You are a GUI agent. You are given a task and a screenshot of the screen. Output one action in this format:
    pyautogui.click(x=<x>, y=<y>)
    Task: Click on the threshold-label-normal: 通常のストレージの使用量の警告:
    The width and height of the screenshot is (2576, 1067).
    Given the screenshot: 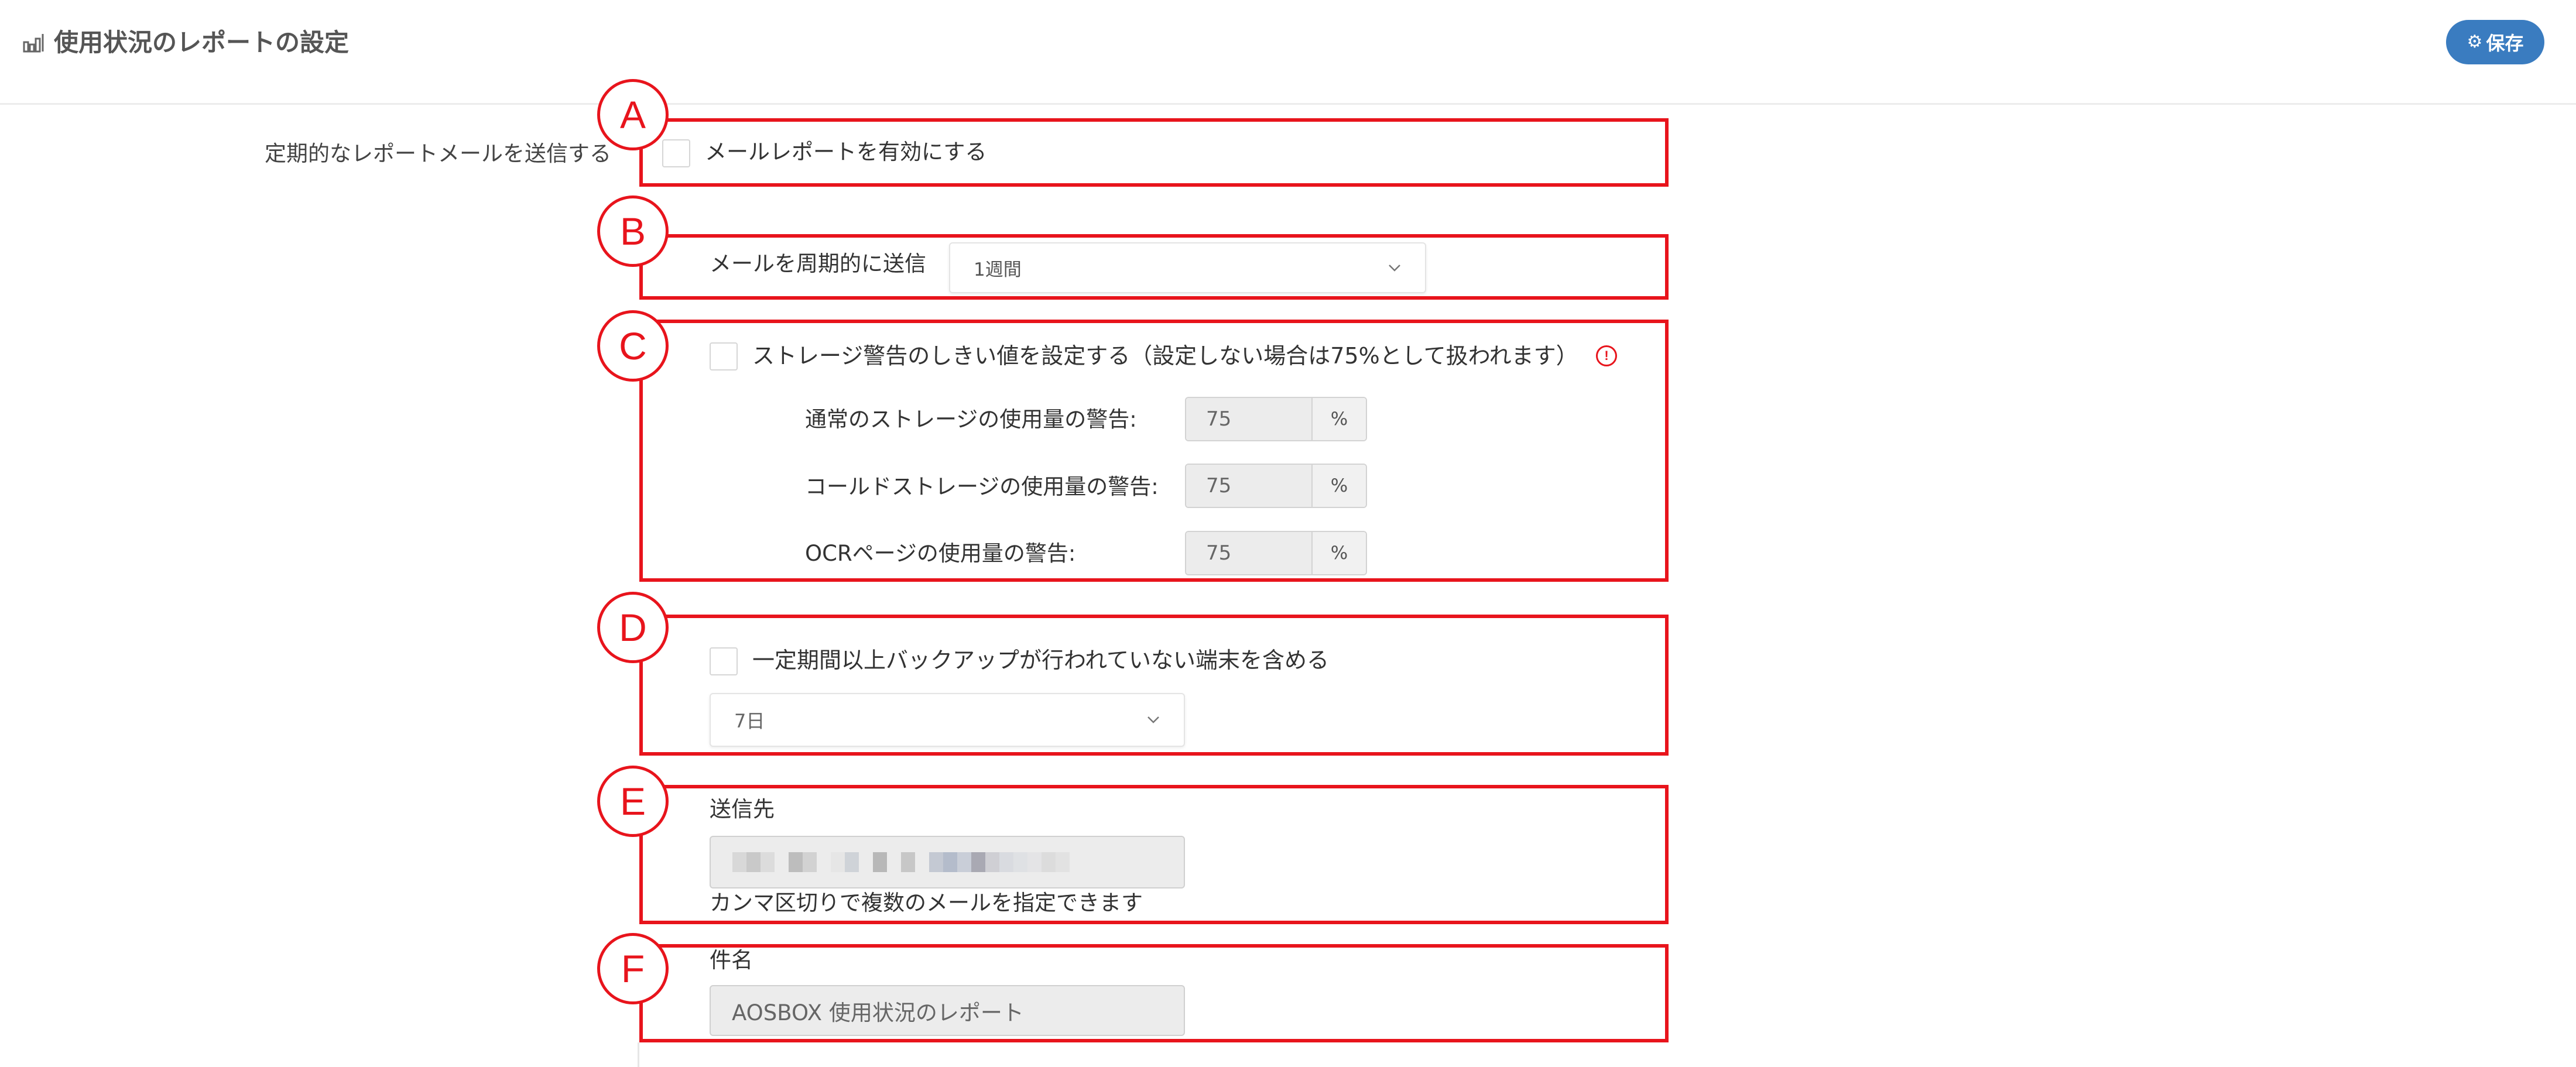 What is the action you would take?
    pyautogui.click(x=971, y=420)
    